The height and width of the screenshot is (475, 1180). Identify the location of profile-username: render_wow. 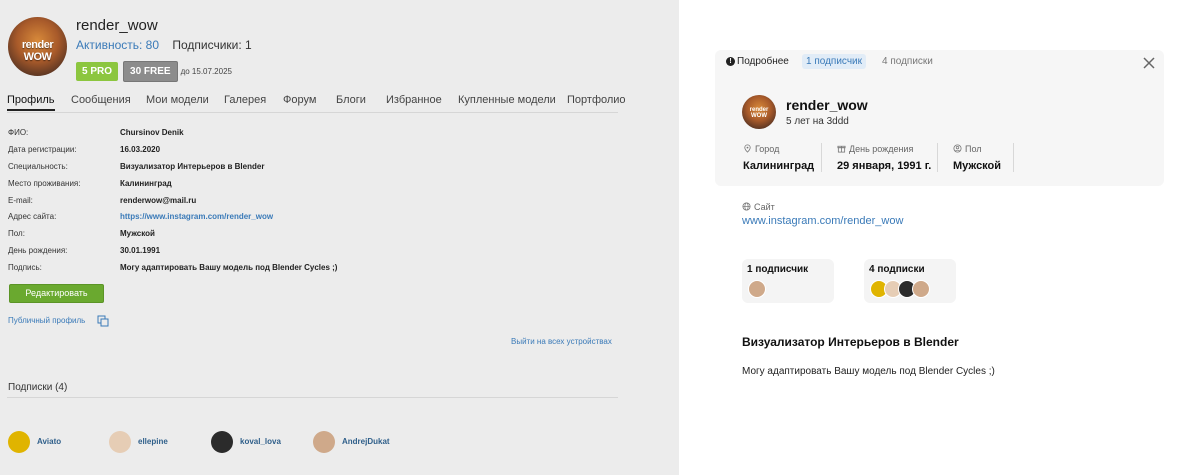
(117, 25).